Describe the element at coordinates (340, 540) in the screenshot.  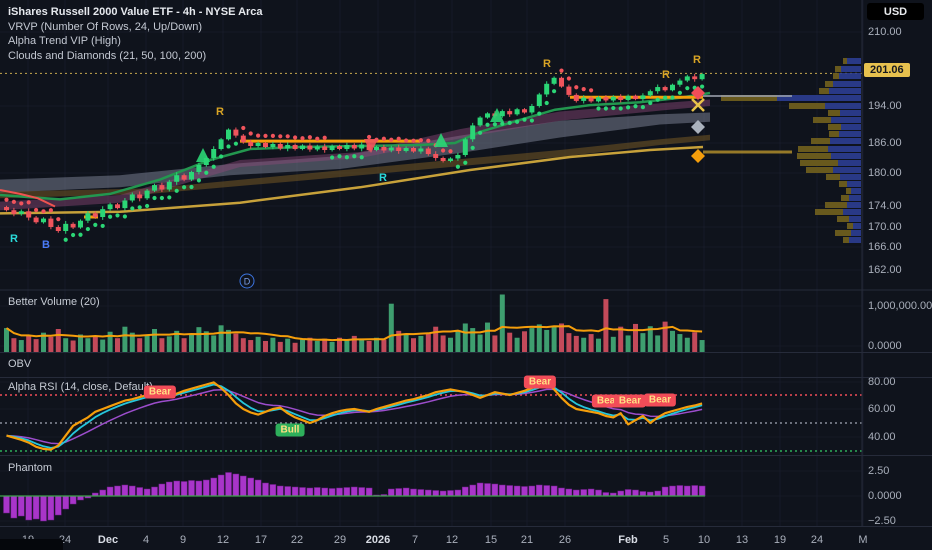
I see `time-axis-label: 29` at that location.